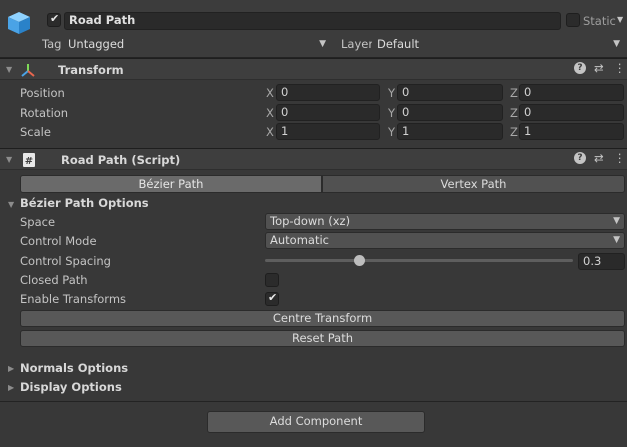  What do you see at coordinates (357, 44) in the screenshot?
I see `layer-label: Layer` at bounding box center [357, 44].